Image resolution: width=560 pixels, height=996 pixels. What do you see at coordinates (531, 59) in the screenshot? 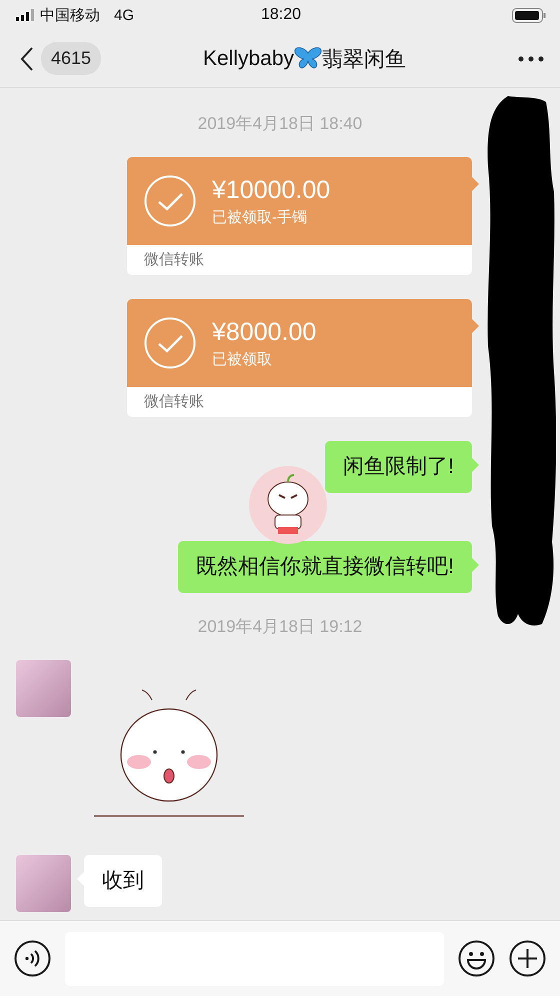
I see `more-icon` at bounding box center [531, 59].